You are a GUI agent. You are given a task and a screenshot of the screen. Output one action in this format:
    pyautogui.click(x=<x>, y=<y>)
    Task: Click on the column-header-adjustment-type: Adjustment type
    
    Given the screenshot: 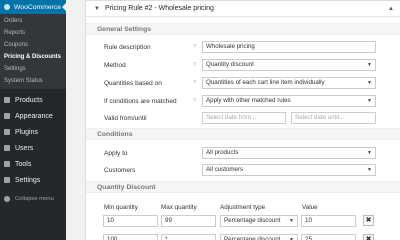 What is the action you would take?
    pyautogui.click(x=243, y=207)
    